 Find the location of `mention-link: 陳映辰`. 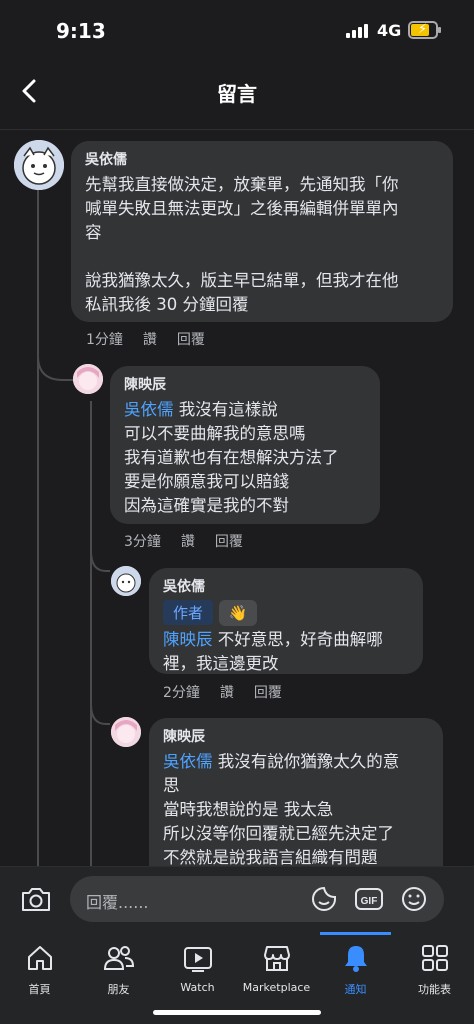

mention-link: 陳映辰 is located at coordinates (188, 639).